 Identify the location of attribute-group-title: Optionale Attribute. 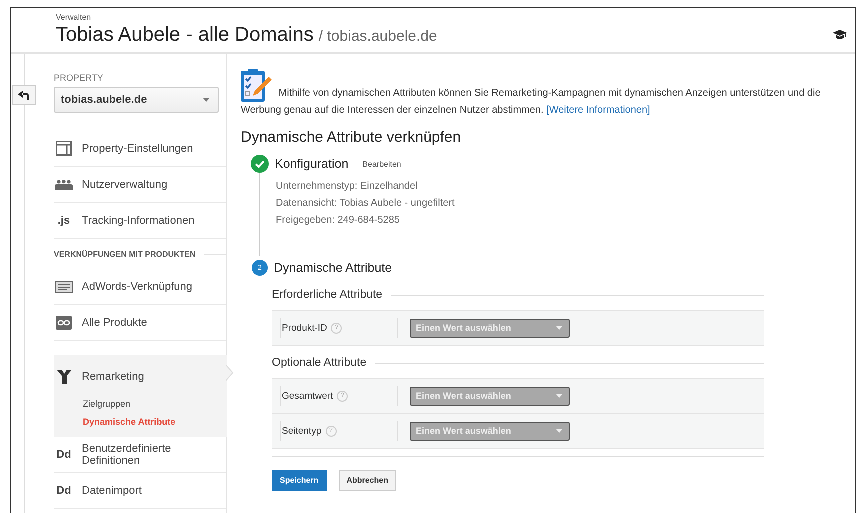
(319, 363).